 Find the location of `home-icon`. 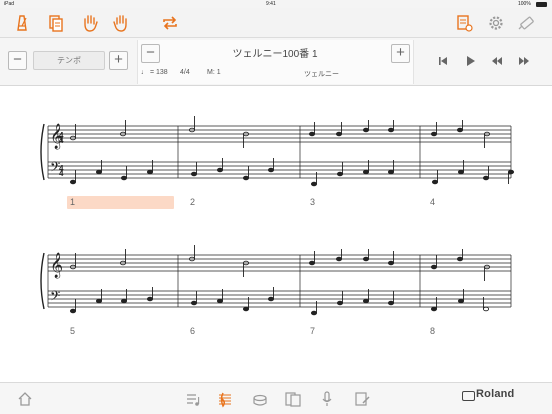

home-icon is located at coordinates (25, 399).